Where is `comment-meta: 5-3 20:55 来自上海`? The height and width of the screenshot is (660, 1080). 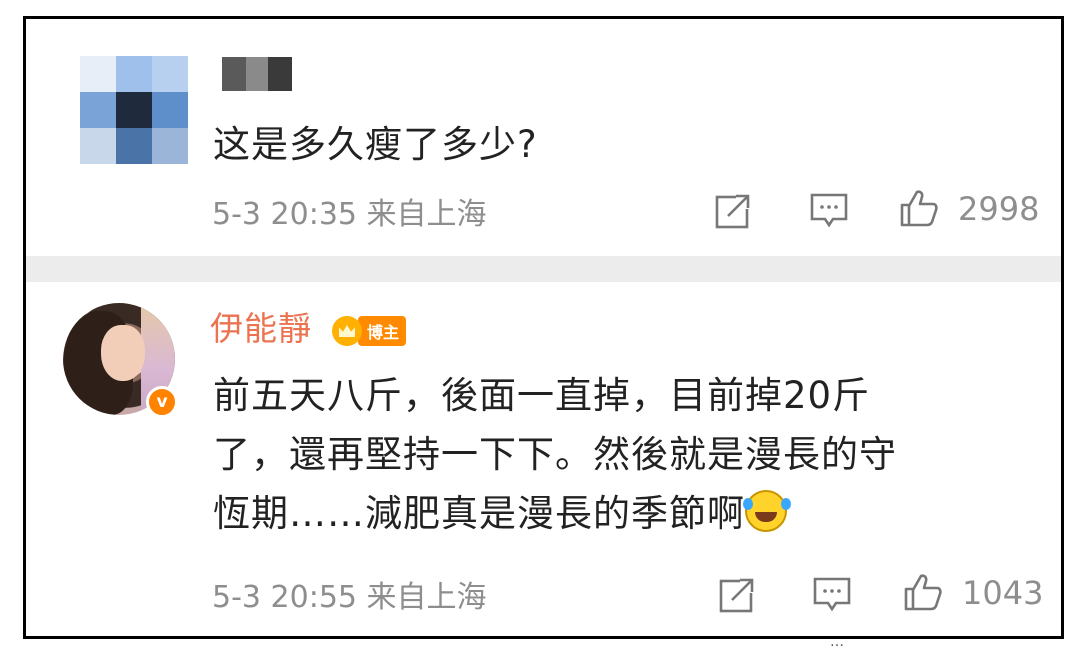
comment-meta: 5-3 20:55 来自上海 is located at coordinates (349, 597).